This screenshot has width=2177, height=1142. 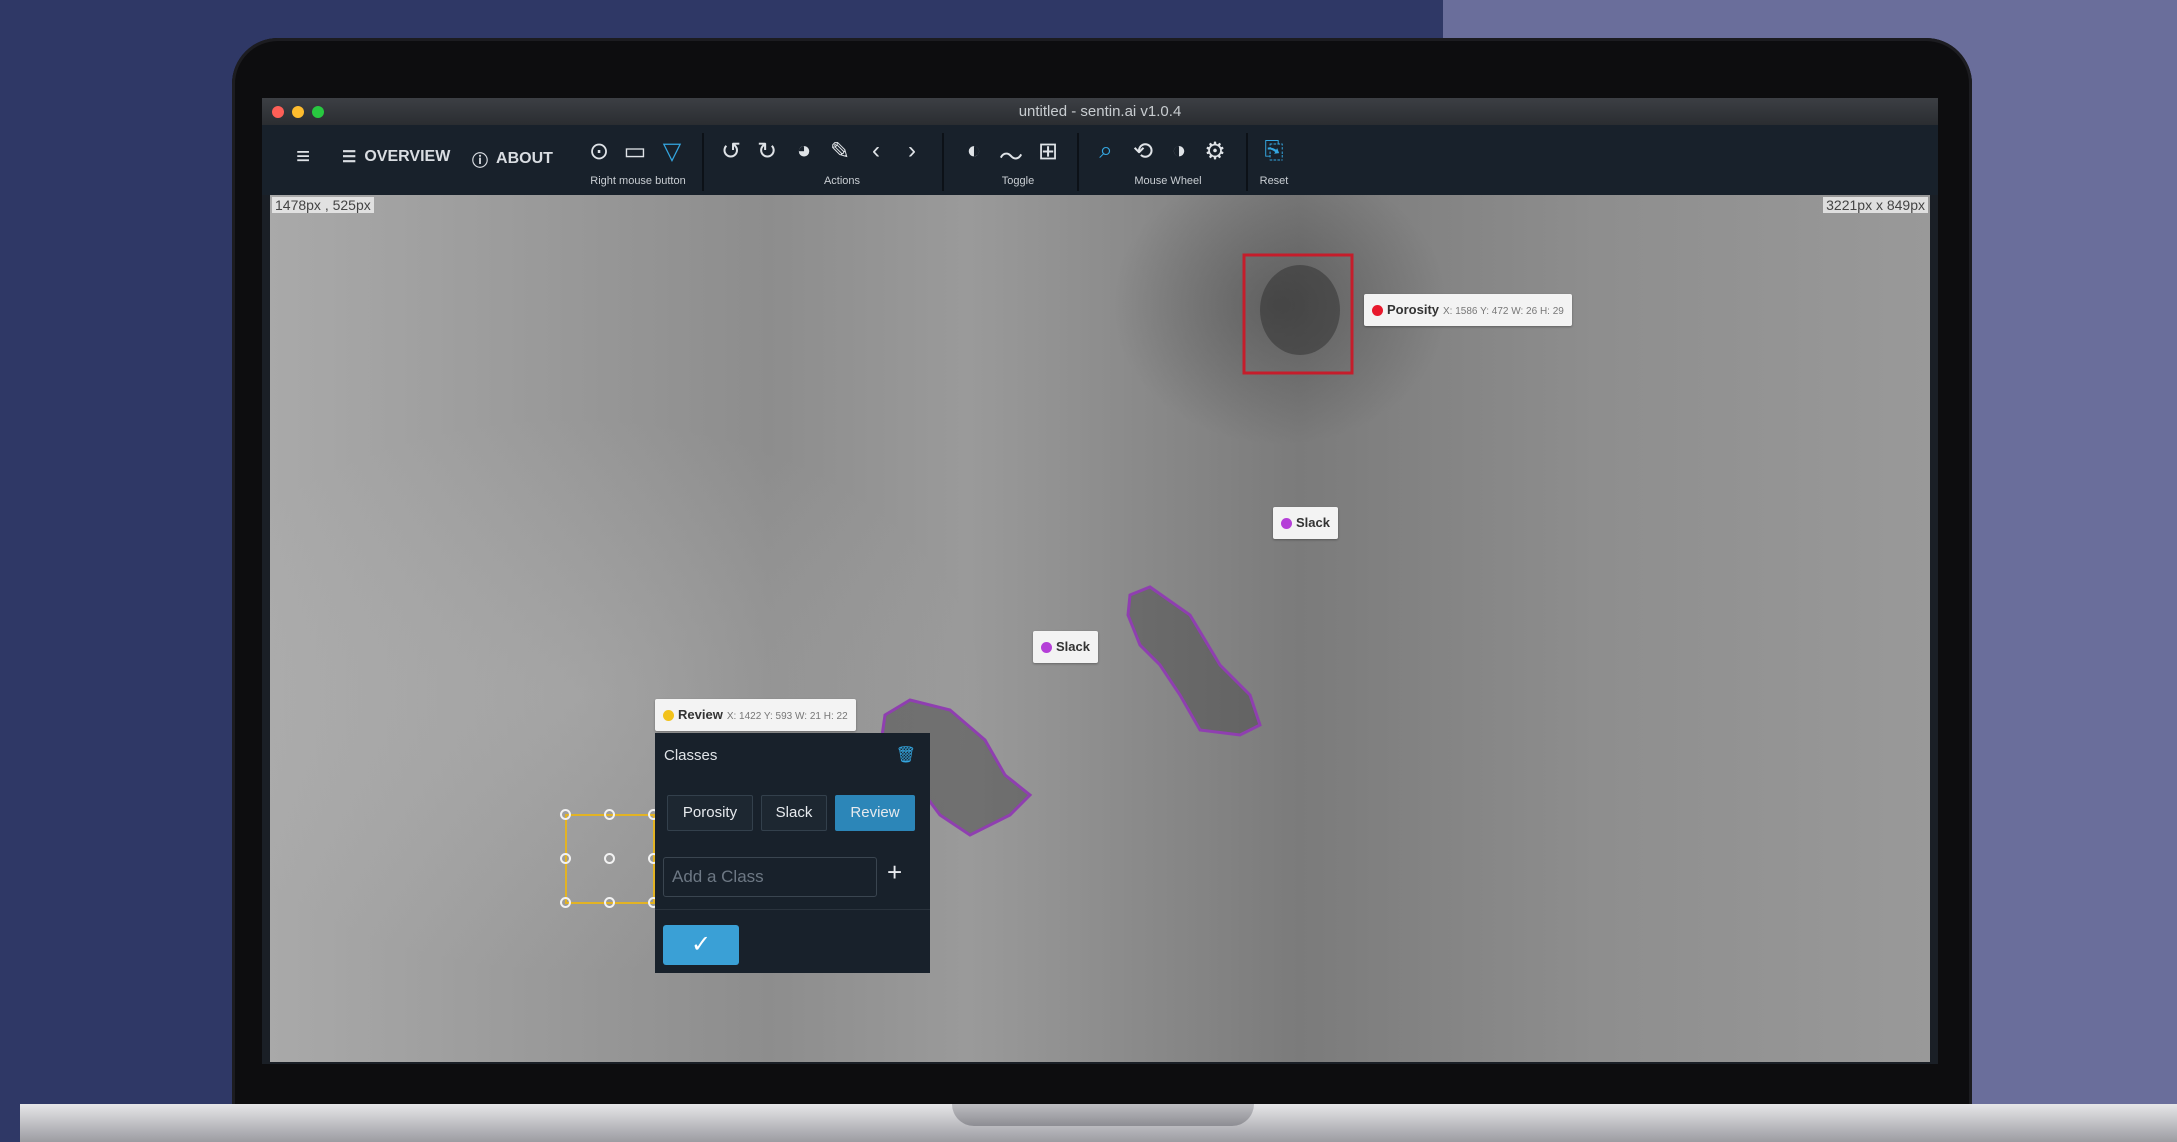 What do you see at coordinates (1048, 151) in the screenshot?
I see `grid-icon: ⊞` at bounding box center [1048, 151].